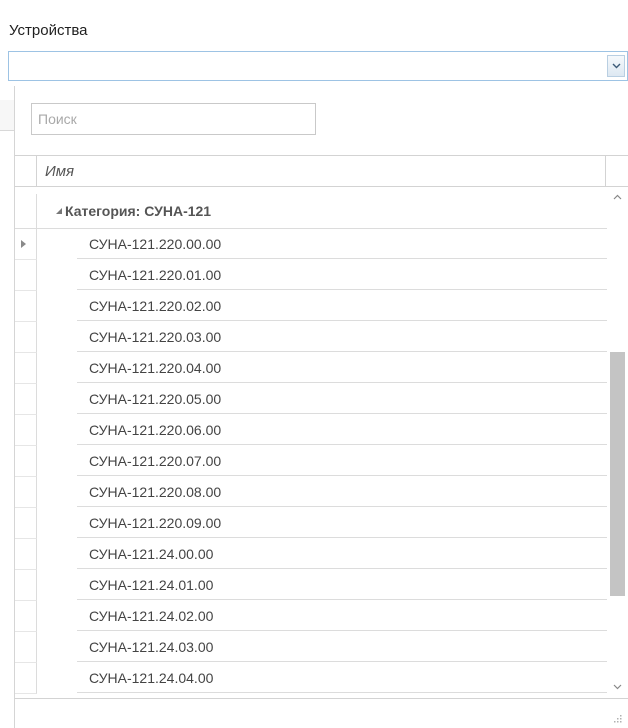 This screenshot has height=728, width=628. What do you see at coordinates (342, 430) in the screenshot?
I see `device-name-cell: СУНА-121.220.06.00` at bounding box center [342, 430].